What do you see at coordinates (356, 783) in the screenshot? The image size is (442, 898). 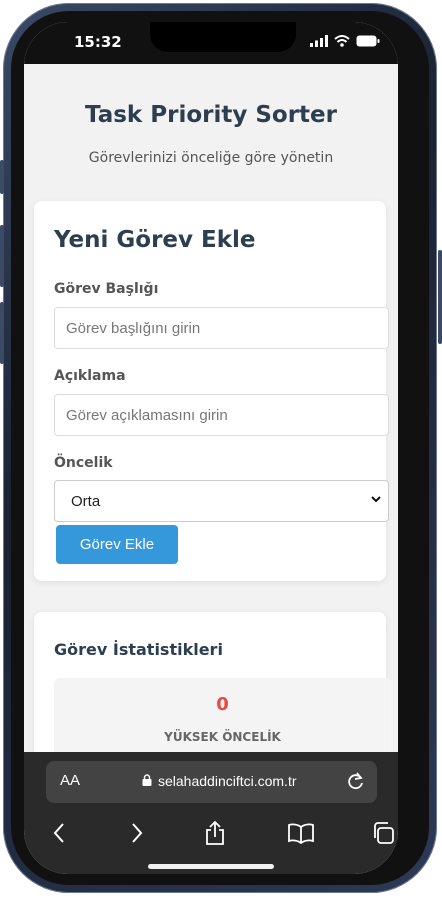 I see `reload-icon` at bounding box center [356, 783].